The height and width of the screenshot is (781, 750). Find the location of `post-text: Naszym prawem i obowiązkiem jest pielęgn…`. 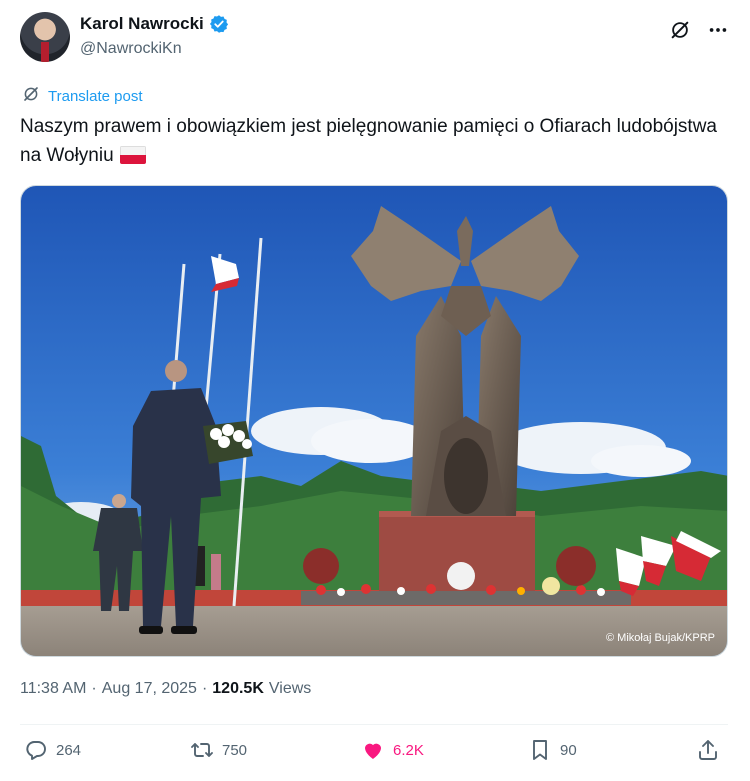

post-text: Naszym prawem i obowiązkiem jest pielęgn… is located at coordinates (370, 141).